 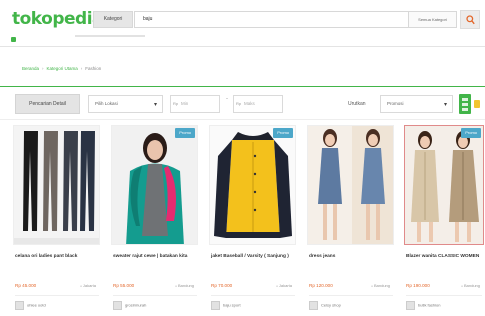 What do you see at coordinates (258, 104) in the screenshot?
I see `price-max-input: Rp Maks` at bounding box center [258, 104].